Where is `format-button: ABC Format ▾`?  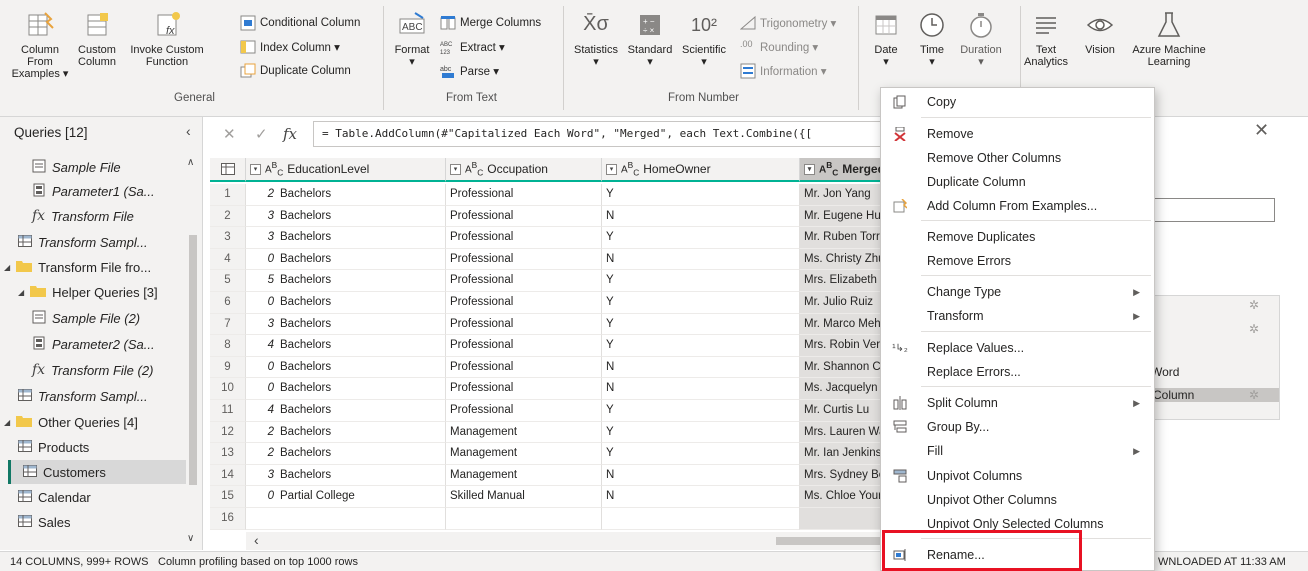 format-button: ABC Format ▾ is located at coordinates (412, 39).